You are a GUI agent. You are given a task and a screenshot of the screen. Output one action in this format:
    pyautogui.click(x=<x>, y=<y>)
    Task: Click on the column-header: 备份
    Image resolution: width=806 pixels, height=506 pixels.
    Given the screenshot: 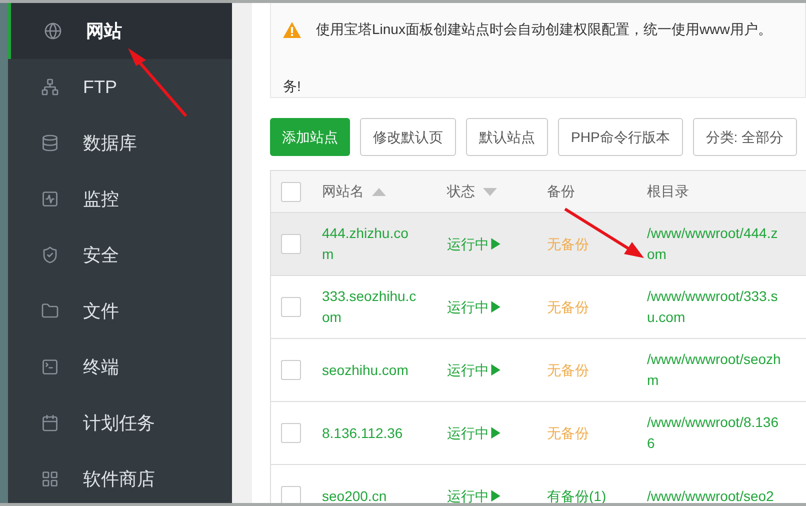 What is the action you would take?
    pyautogui.click(x=561, y=191)
    